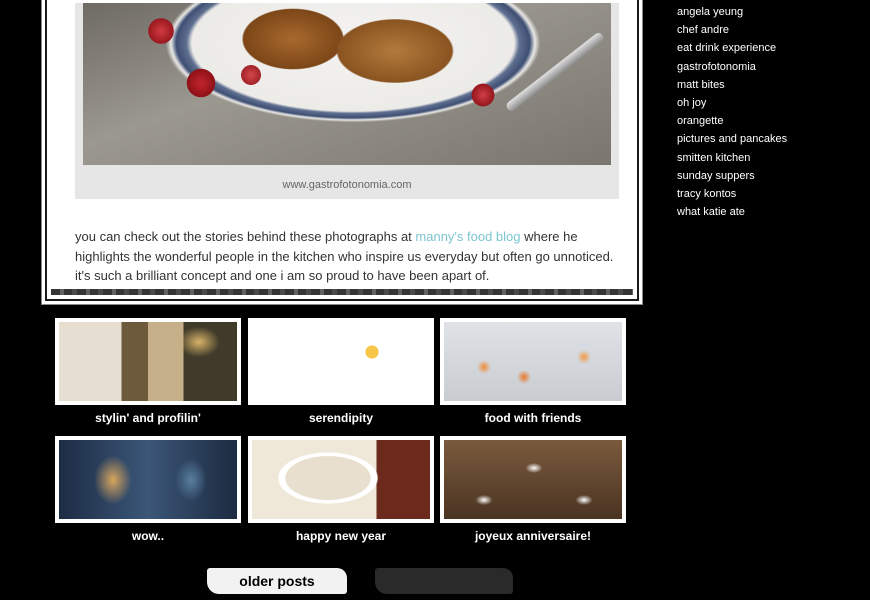  Describe the element at coordinates (701, 85) in the screenshot. I see `sidebar-link: matt bites` at that location.